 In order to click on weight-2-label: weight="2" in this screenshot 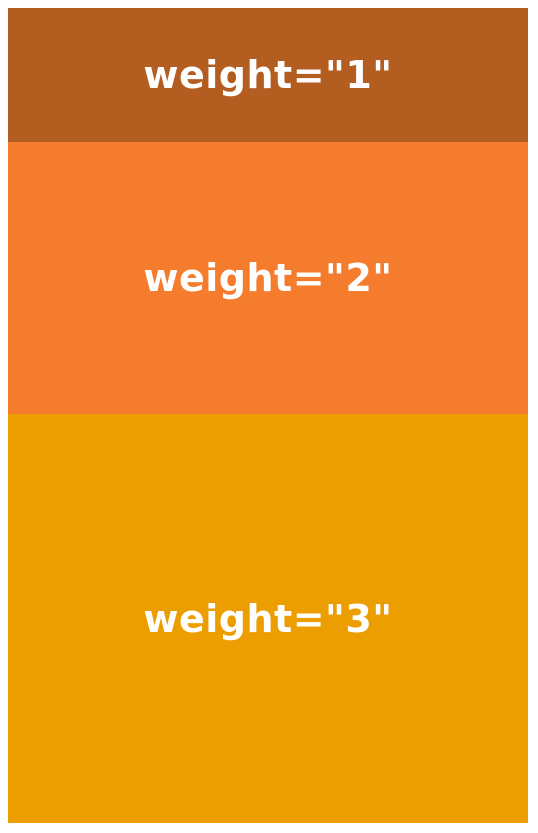, I will do `click(268, 278)`.